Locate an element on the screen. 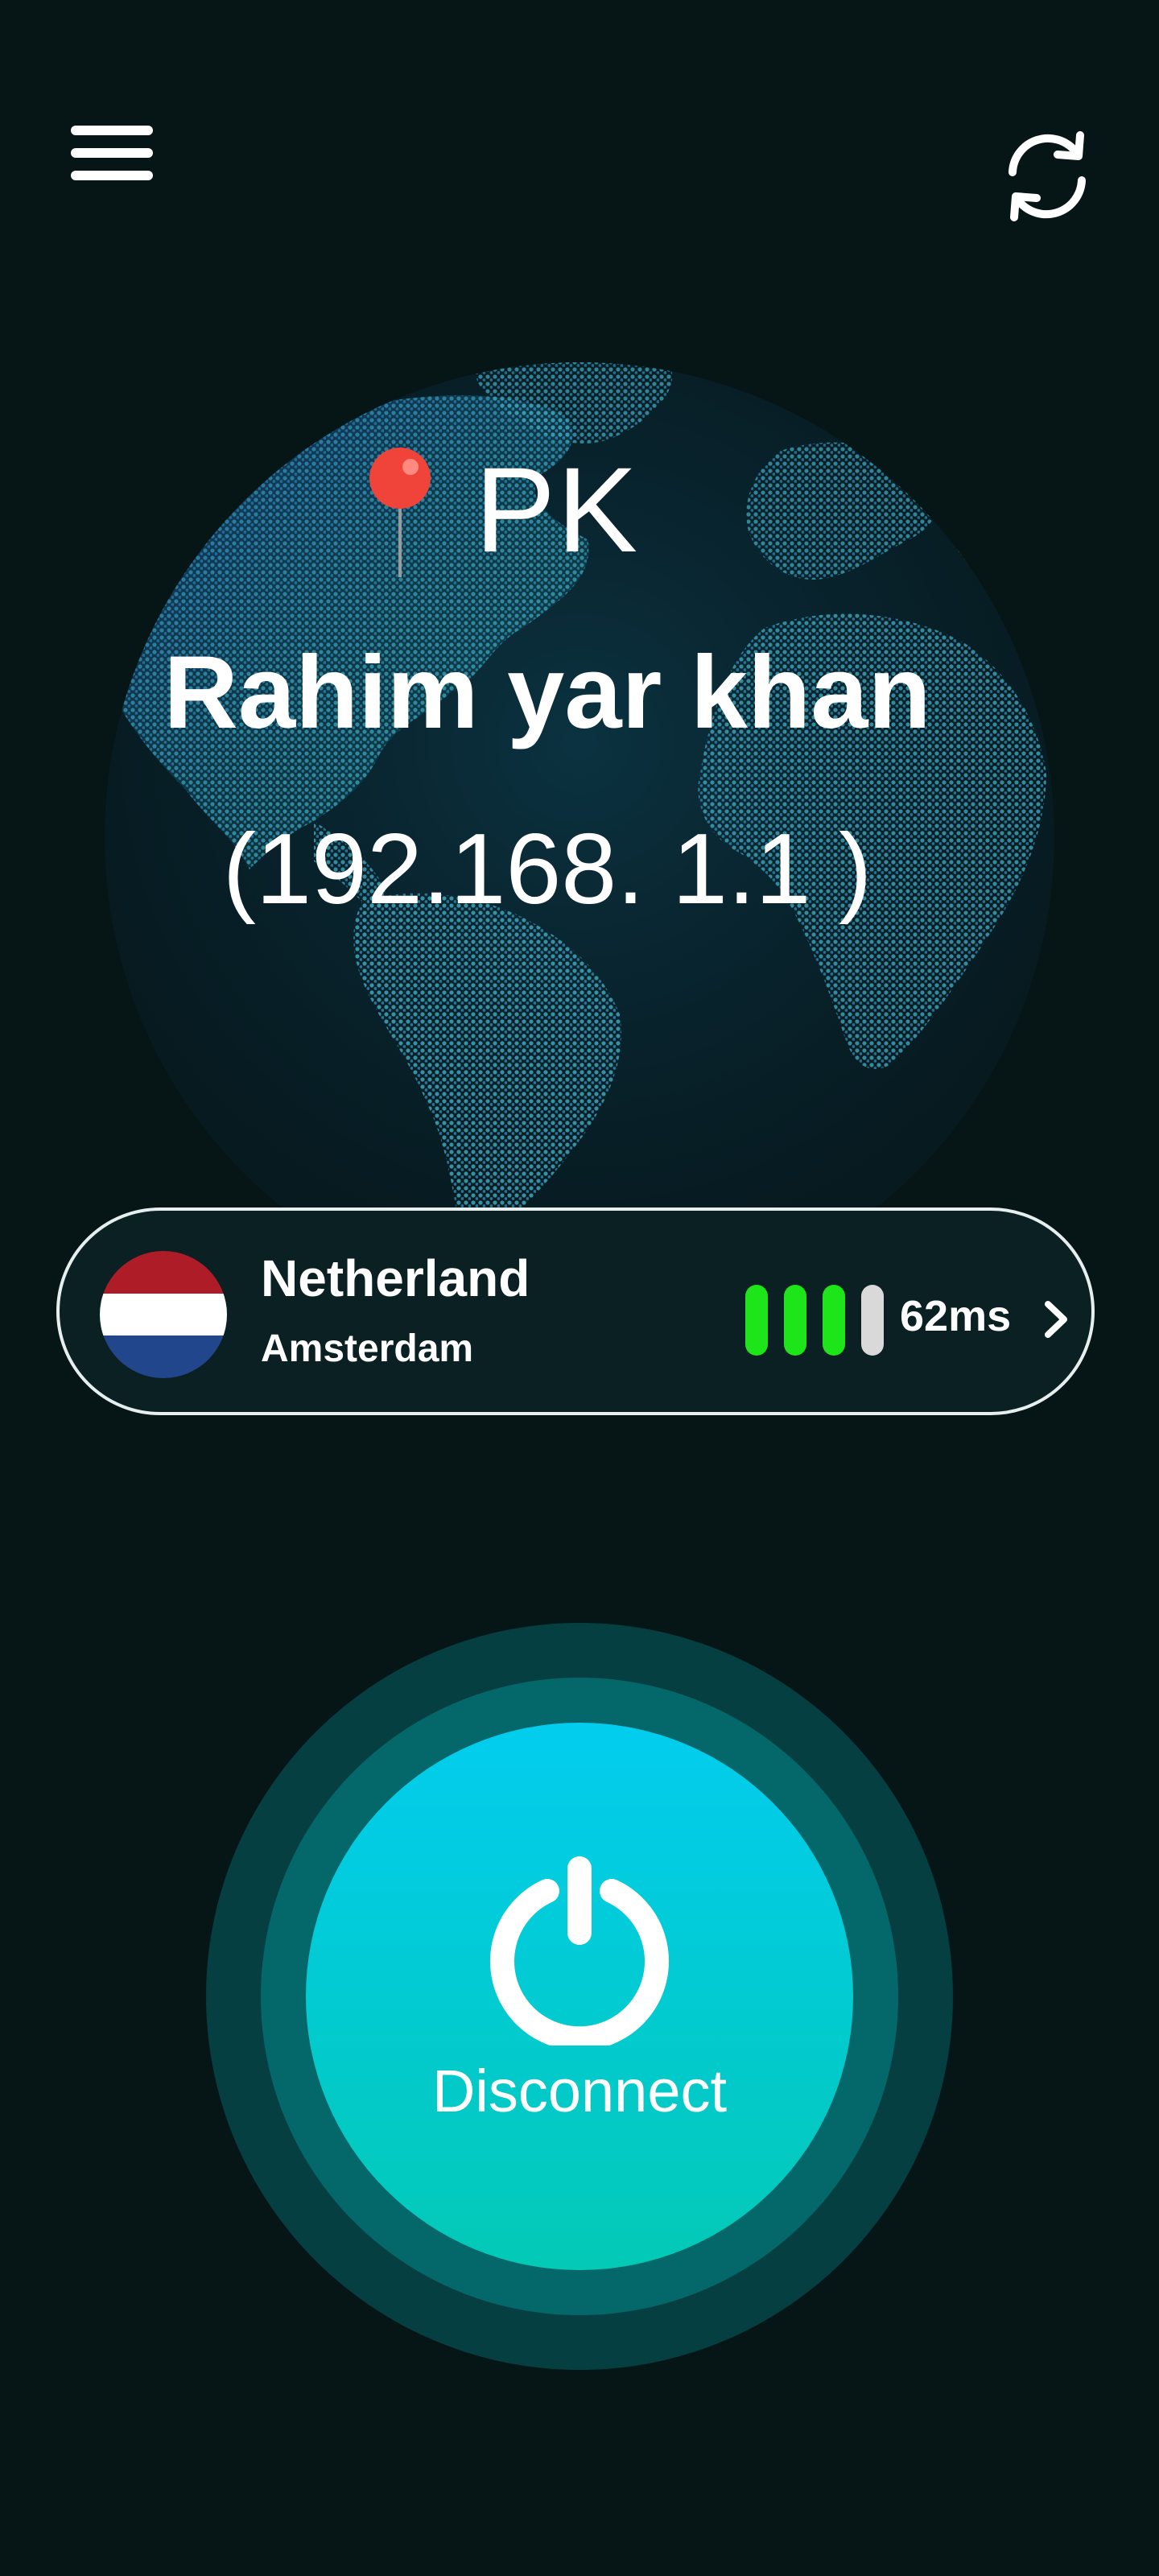 Image resolution: width=1159 pixels, height=2576 pixels. server-selector: Netherland Amsterdam 62ms is located at coordinates (575, 1311).